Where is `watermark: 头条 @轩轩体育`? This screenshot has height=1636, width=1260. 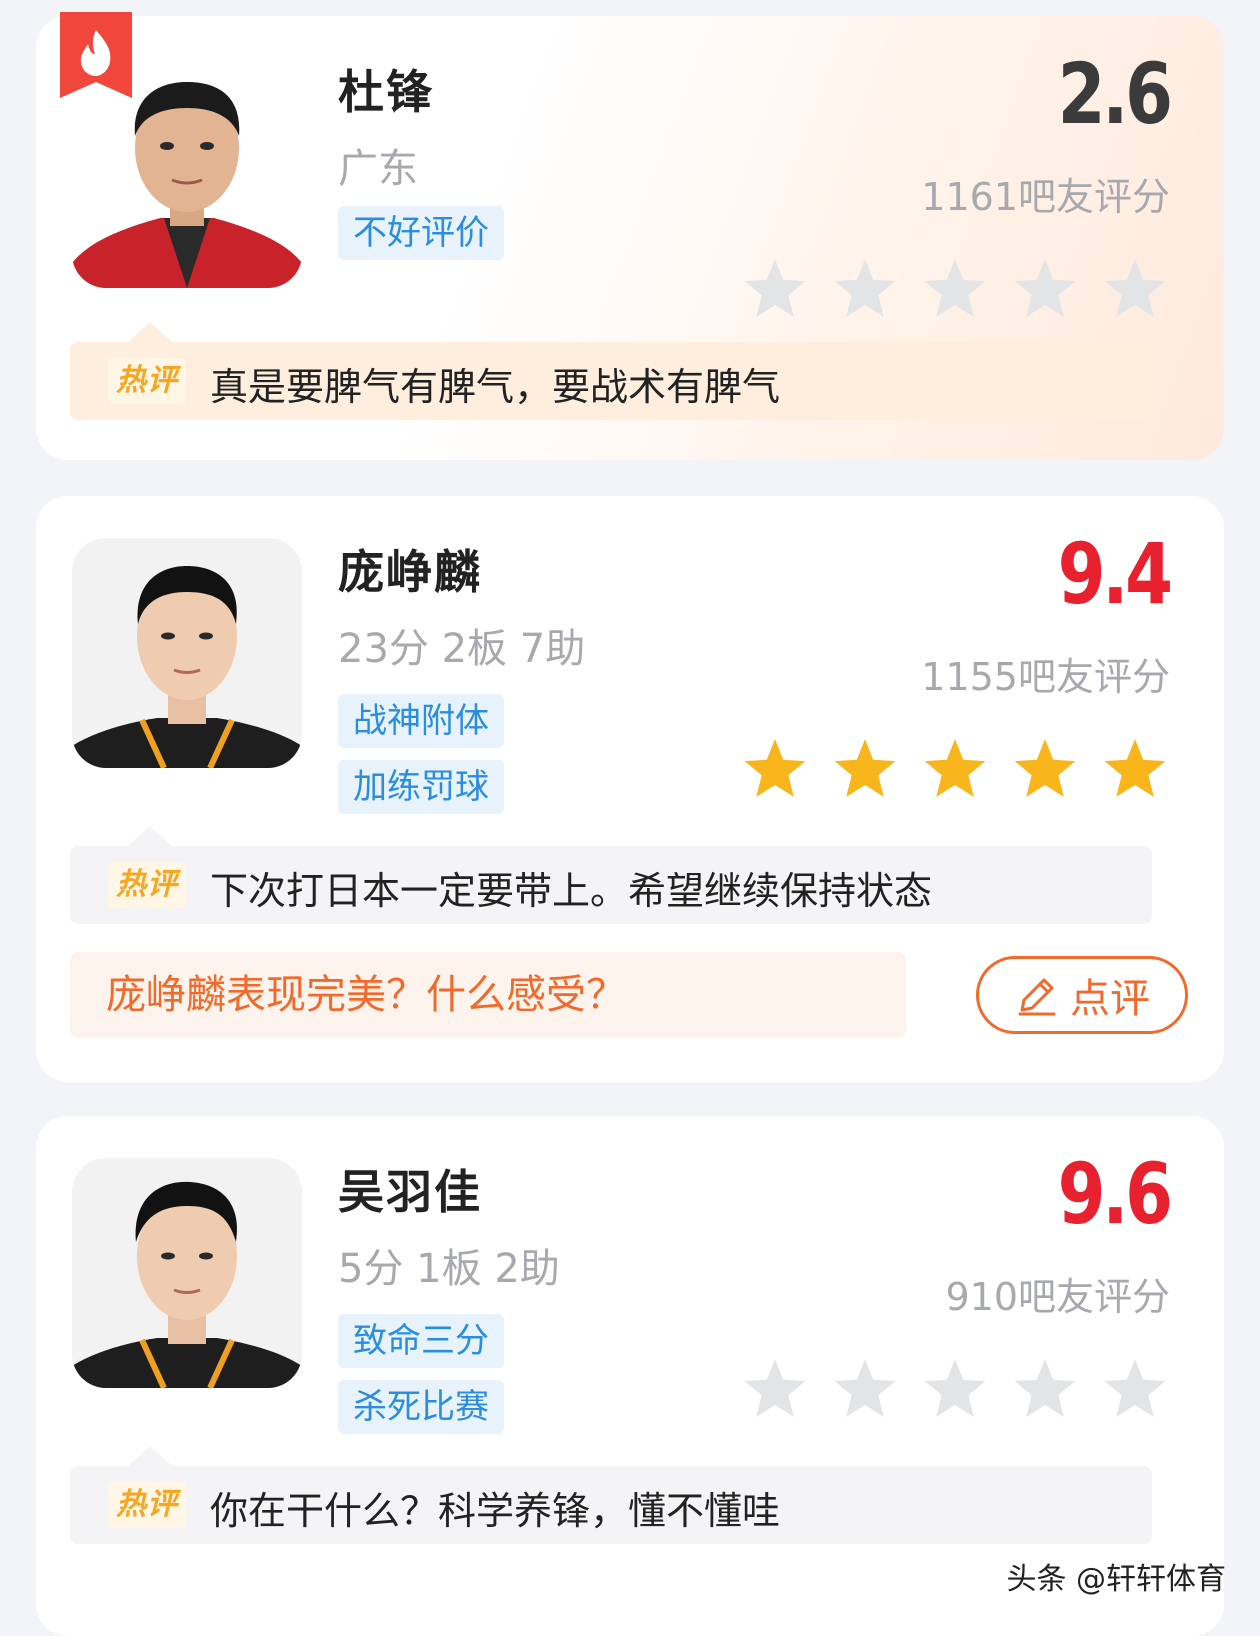
watermark: 头条 @轩轩体育 is located at coordinates (1116, 1579).